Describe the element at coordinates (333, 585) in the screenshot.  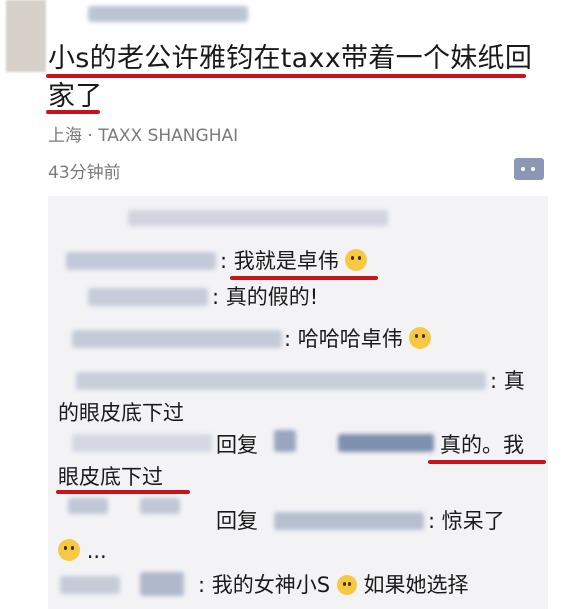
I see `comment-item: : 我的女神小S 如果她选择` at that location.